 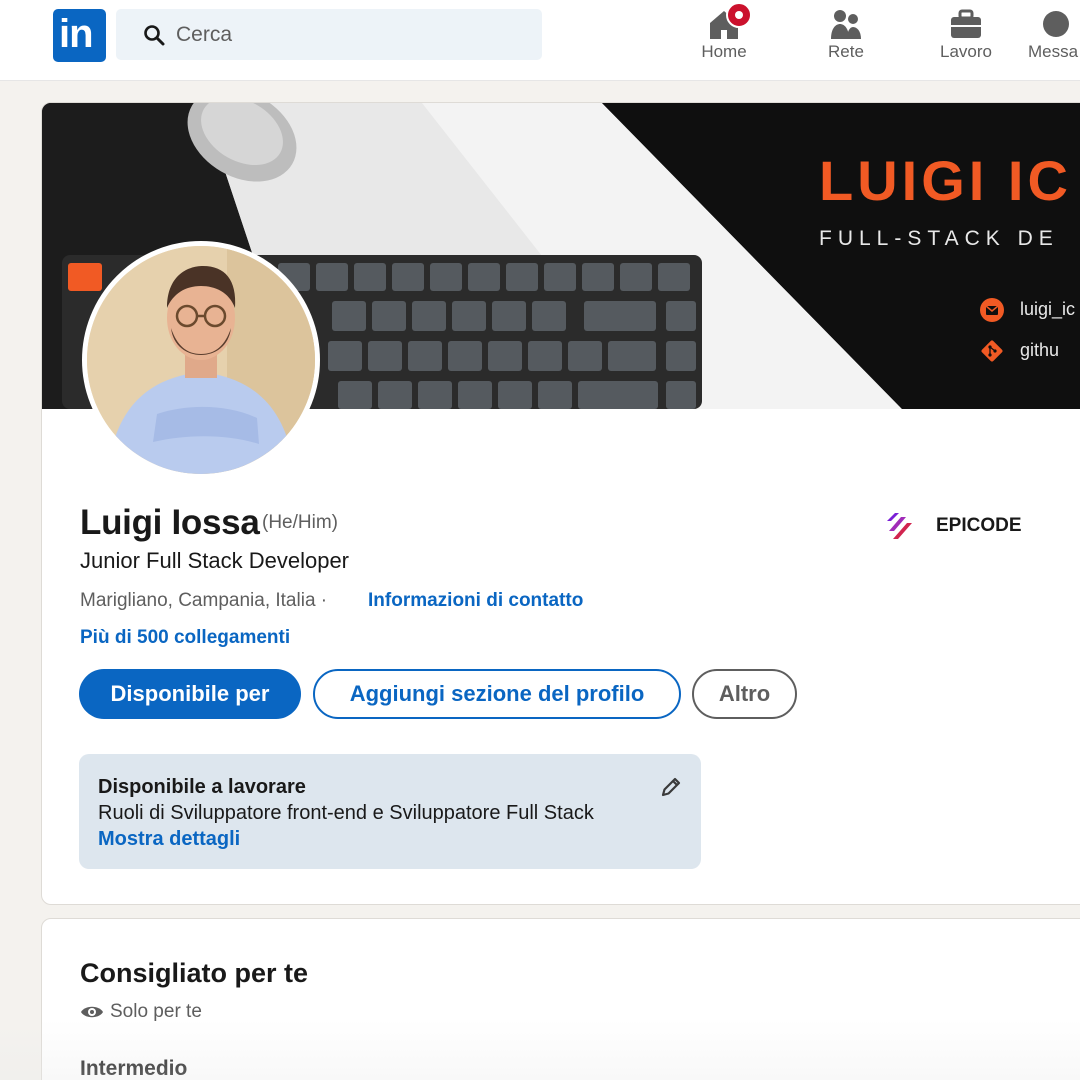 I want to click on linkedin-logo: in, so click(x=79, y=35).